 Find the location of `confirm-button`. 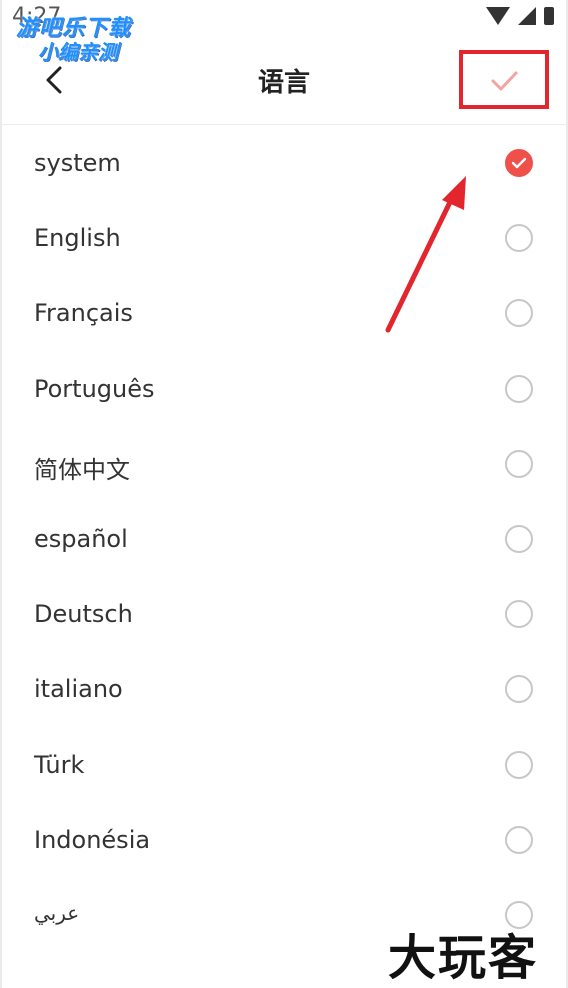

confirm-button is located at coordinates (504, 79).